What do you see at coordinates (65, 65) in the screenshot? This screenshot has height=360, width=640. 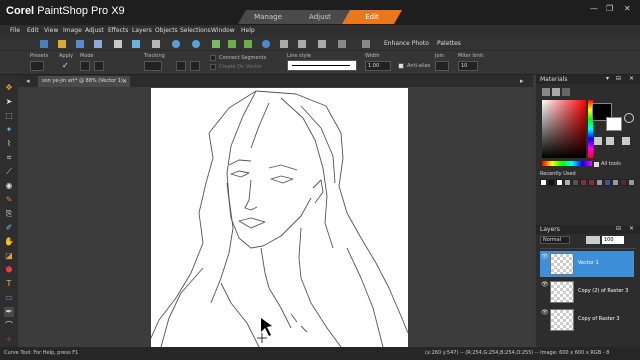 I see `apply-check-icon: ✓` at bounding box center [65, 65].